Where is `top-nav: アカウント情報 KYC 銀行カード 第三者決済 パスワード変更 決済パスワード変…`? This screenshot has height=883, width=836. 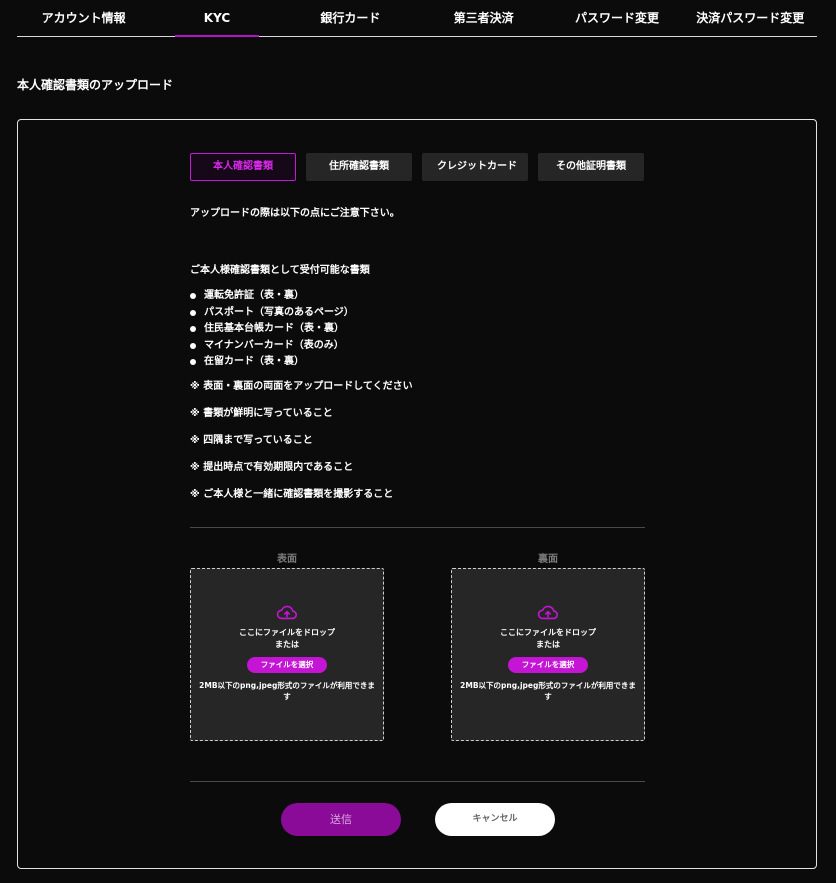
top-nav: アカウント情報 KYC 銀行カード 第三者決済 パスワード変更 決済パスワード変… is located at coordinates (417, 18).